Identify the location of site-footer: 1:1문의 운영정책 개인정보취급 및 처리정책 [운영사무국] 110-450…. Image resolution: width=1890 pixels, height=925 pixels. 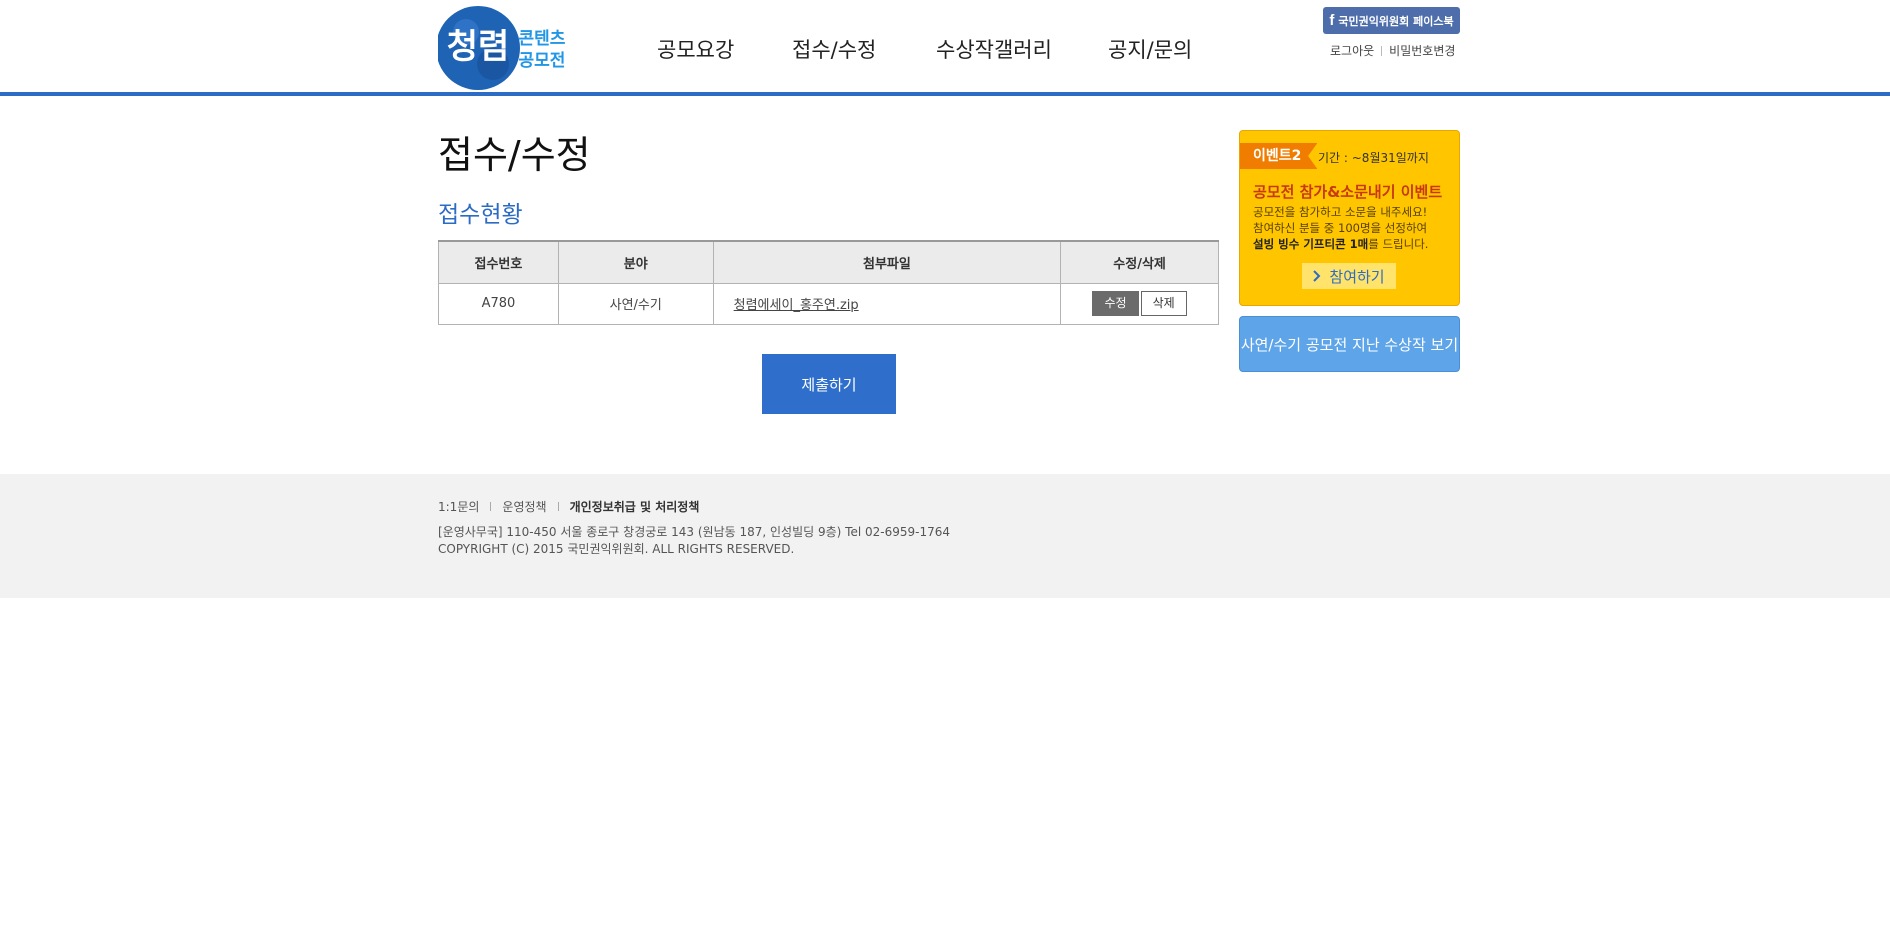
(945, 536).